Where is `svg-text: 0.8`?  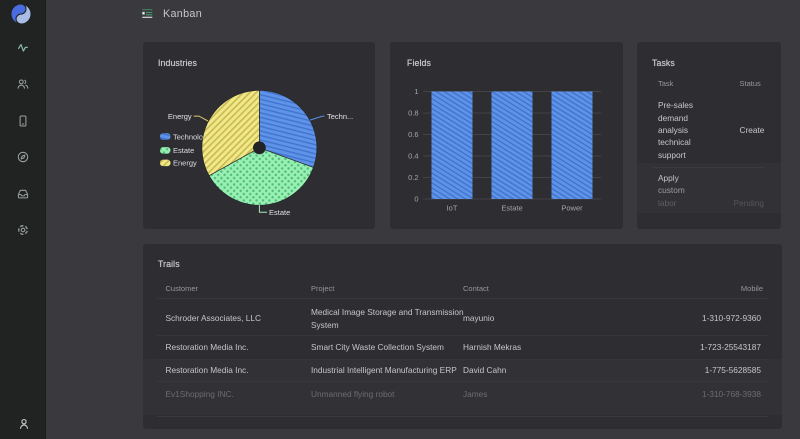
svg-text: 0.8 is located at coordinates (413, 113).